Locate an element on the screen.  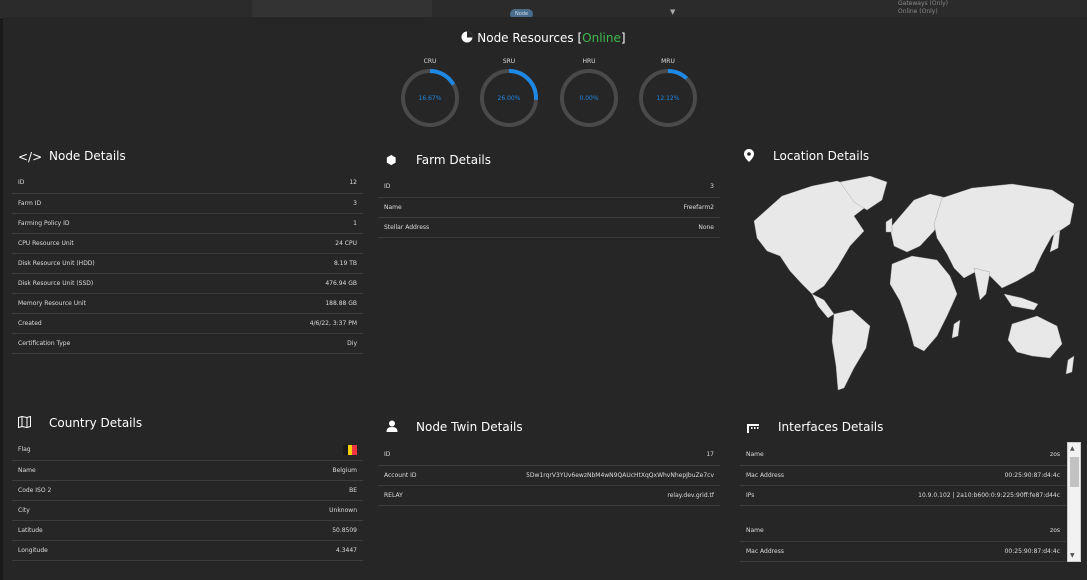
row-key: Mac Address is located at coordinates (780, 475).